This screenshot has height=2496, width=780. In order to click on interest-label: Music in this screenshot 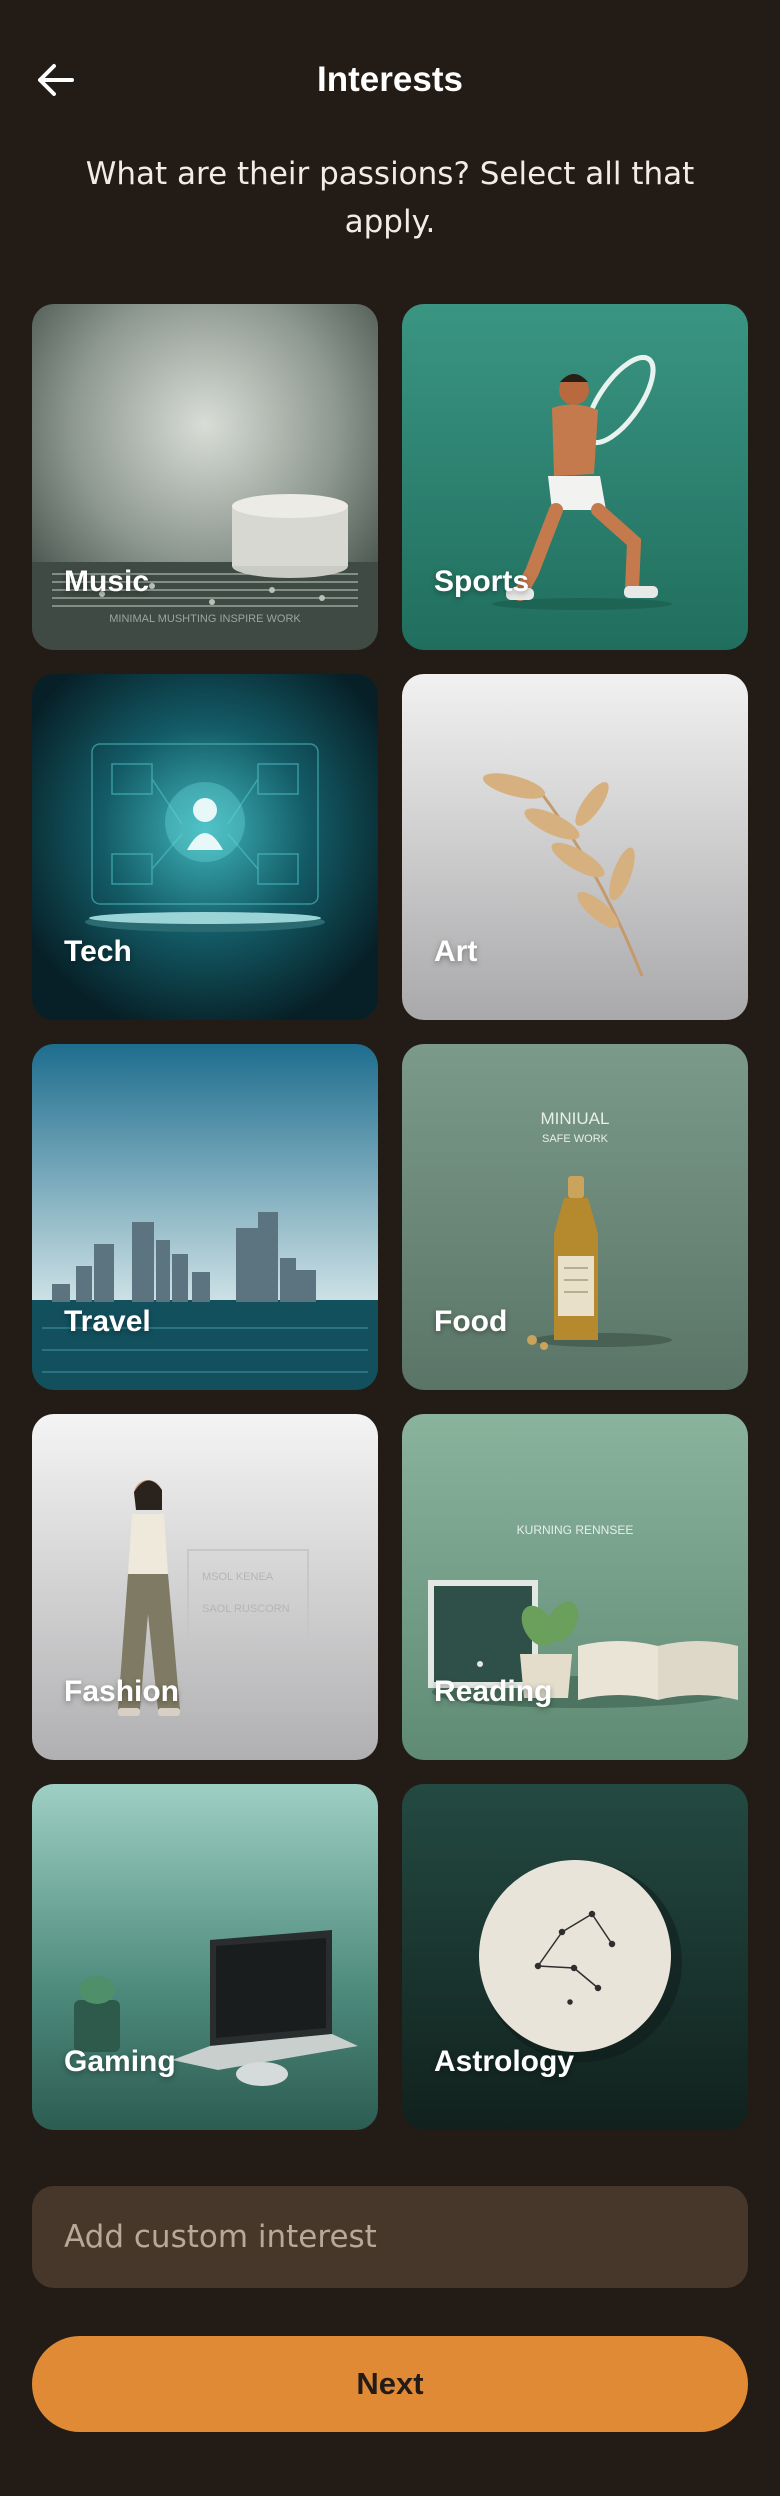, I will do `click(107, 581)`.